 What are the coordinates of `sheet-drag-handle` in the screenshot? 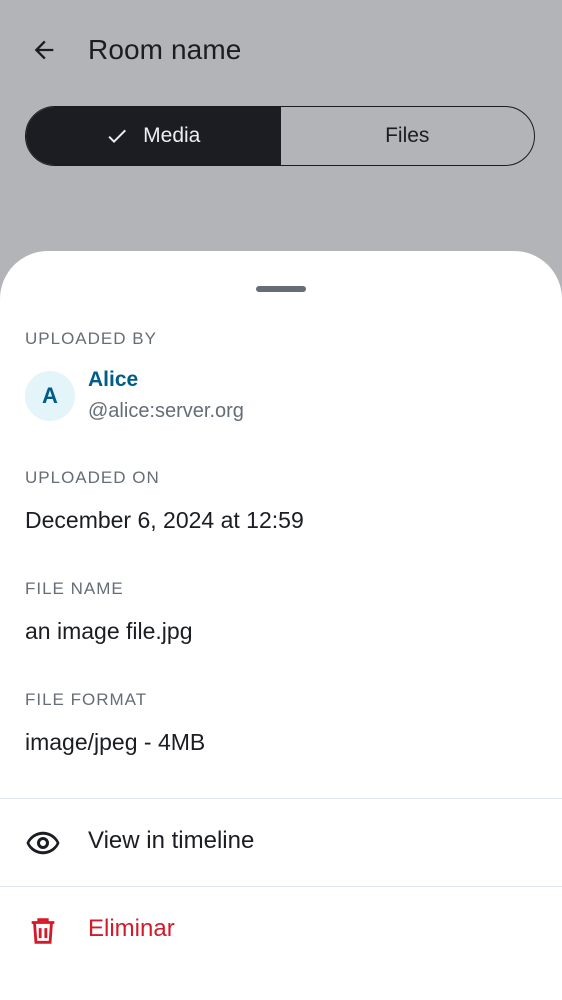 It's located at (281, 289).